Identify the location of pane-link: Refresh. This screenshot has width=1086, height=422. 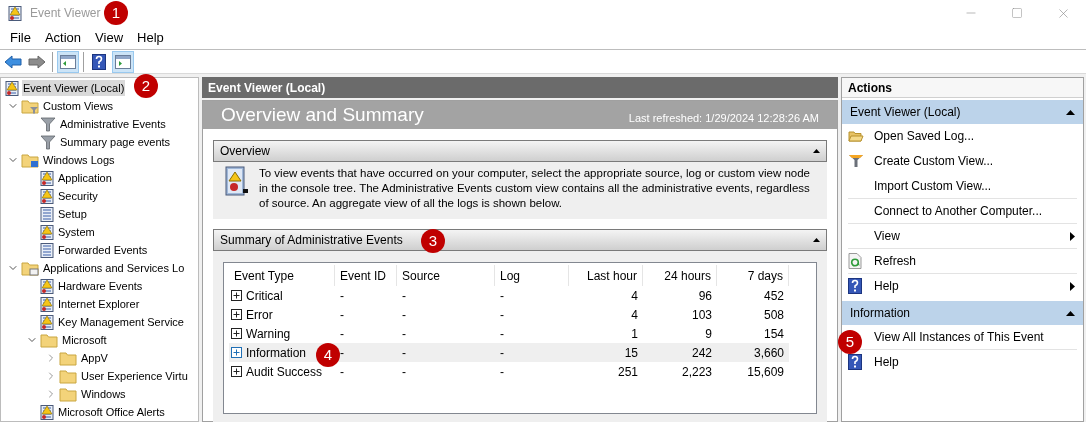
(975, 261).